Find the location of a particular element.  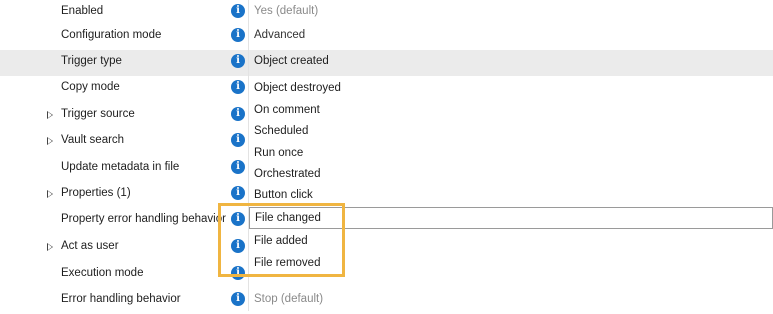

row-label: Vault search is located at coordinates (93, 140).